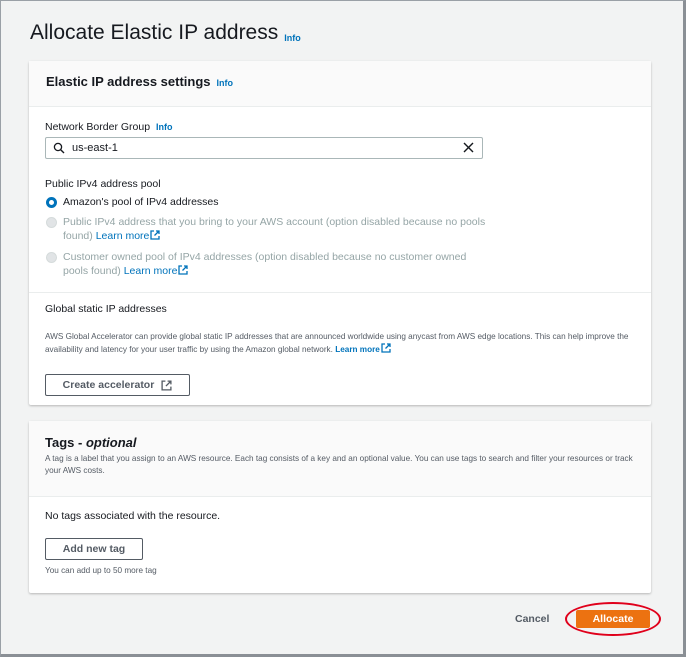 The height and width of the screenshot is (657, 686). Describe the element at coordinates (468, 147) in the screenshot. I see `clear-icon` at that location.